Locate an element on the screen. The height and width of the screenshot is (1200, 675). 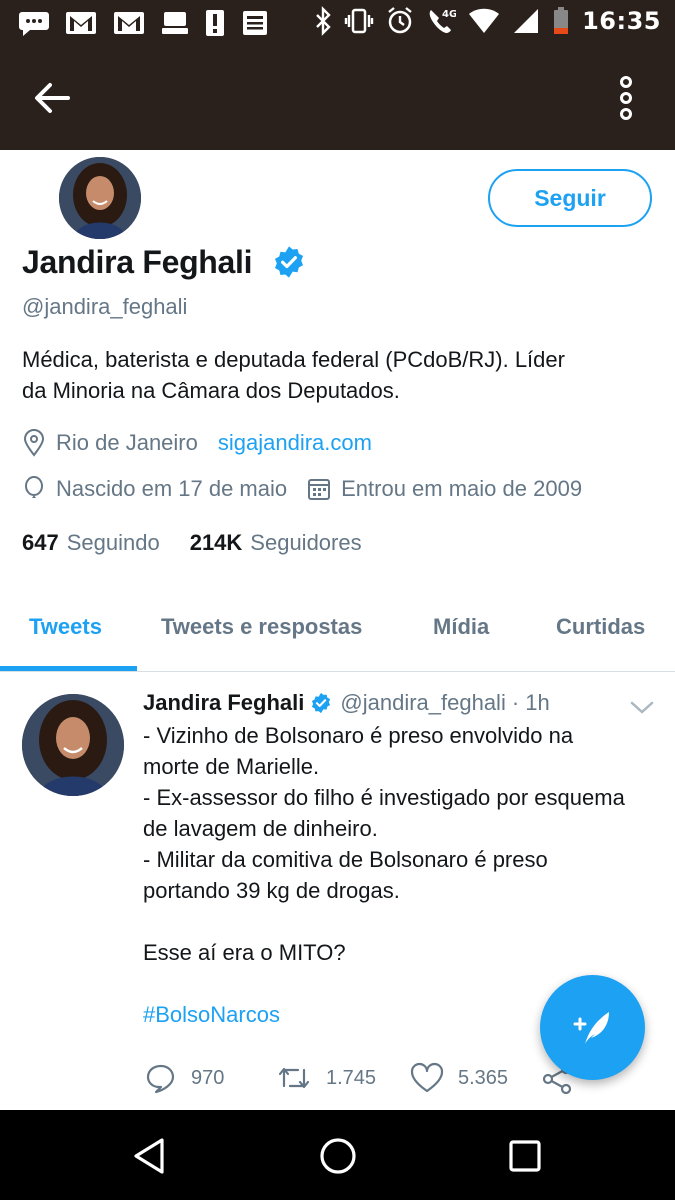
triangle-back-icon is located at coordinates (149, 1156).